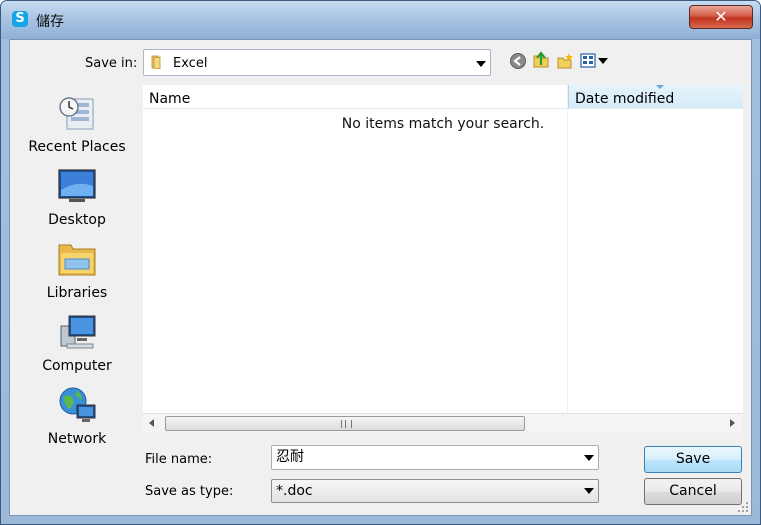 The width and height of the screenshot is (761, 525). I want to click on save-in-label: Save in:, so click(111, 63).